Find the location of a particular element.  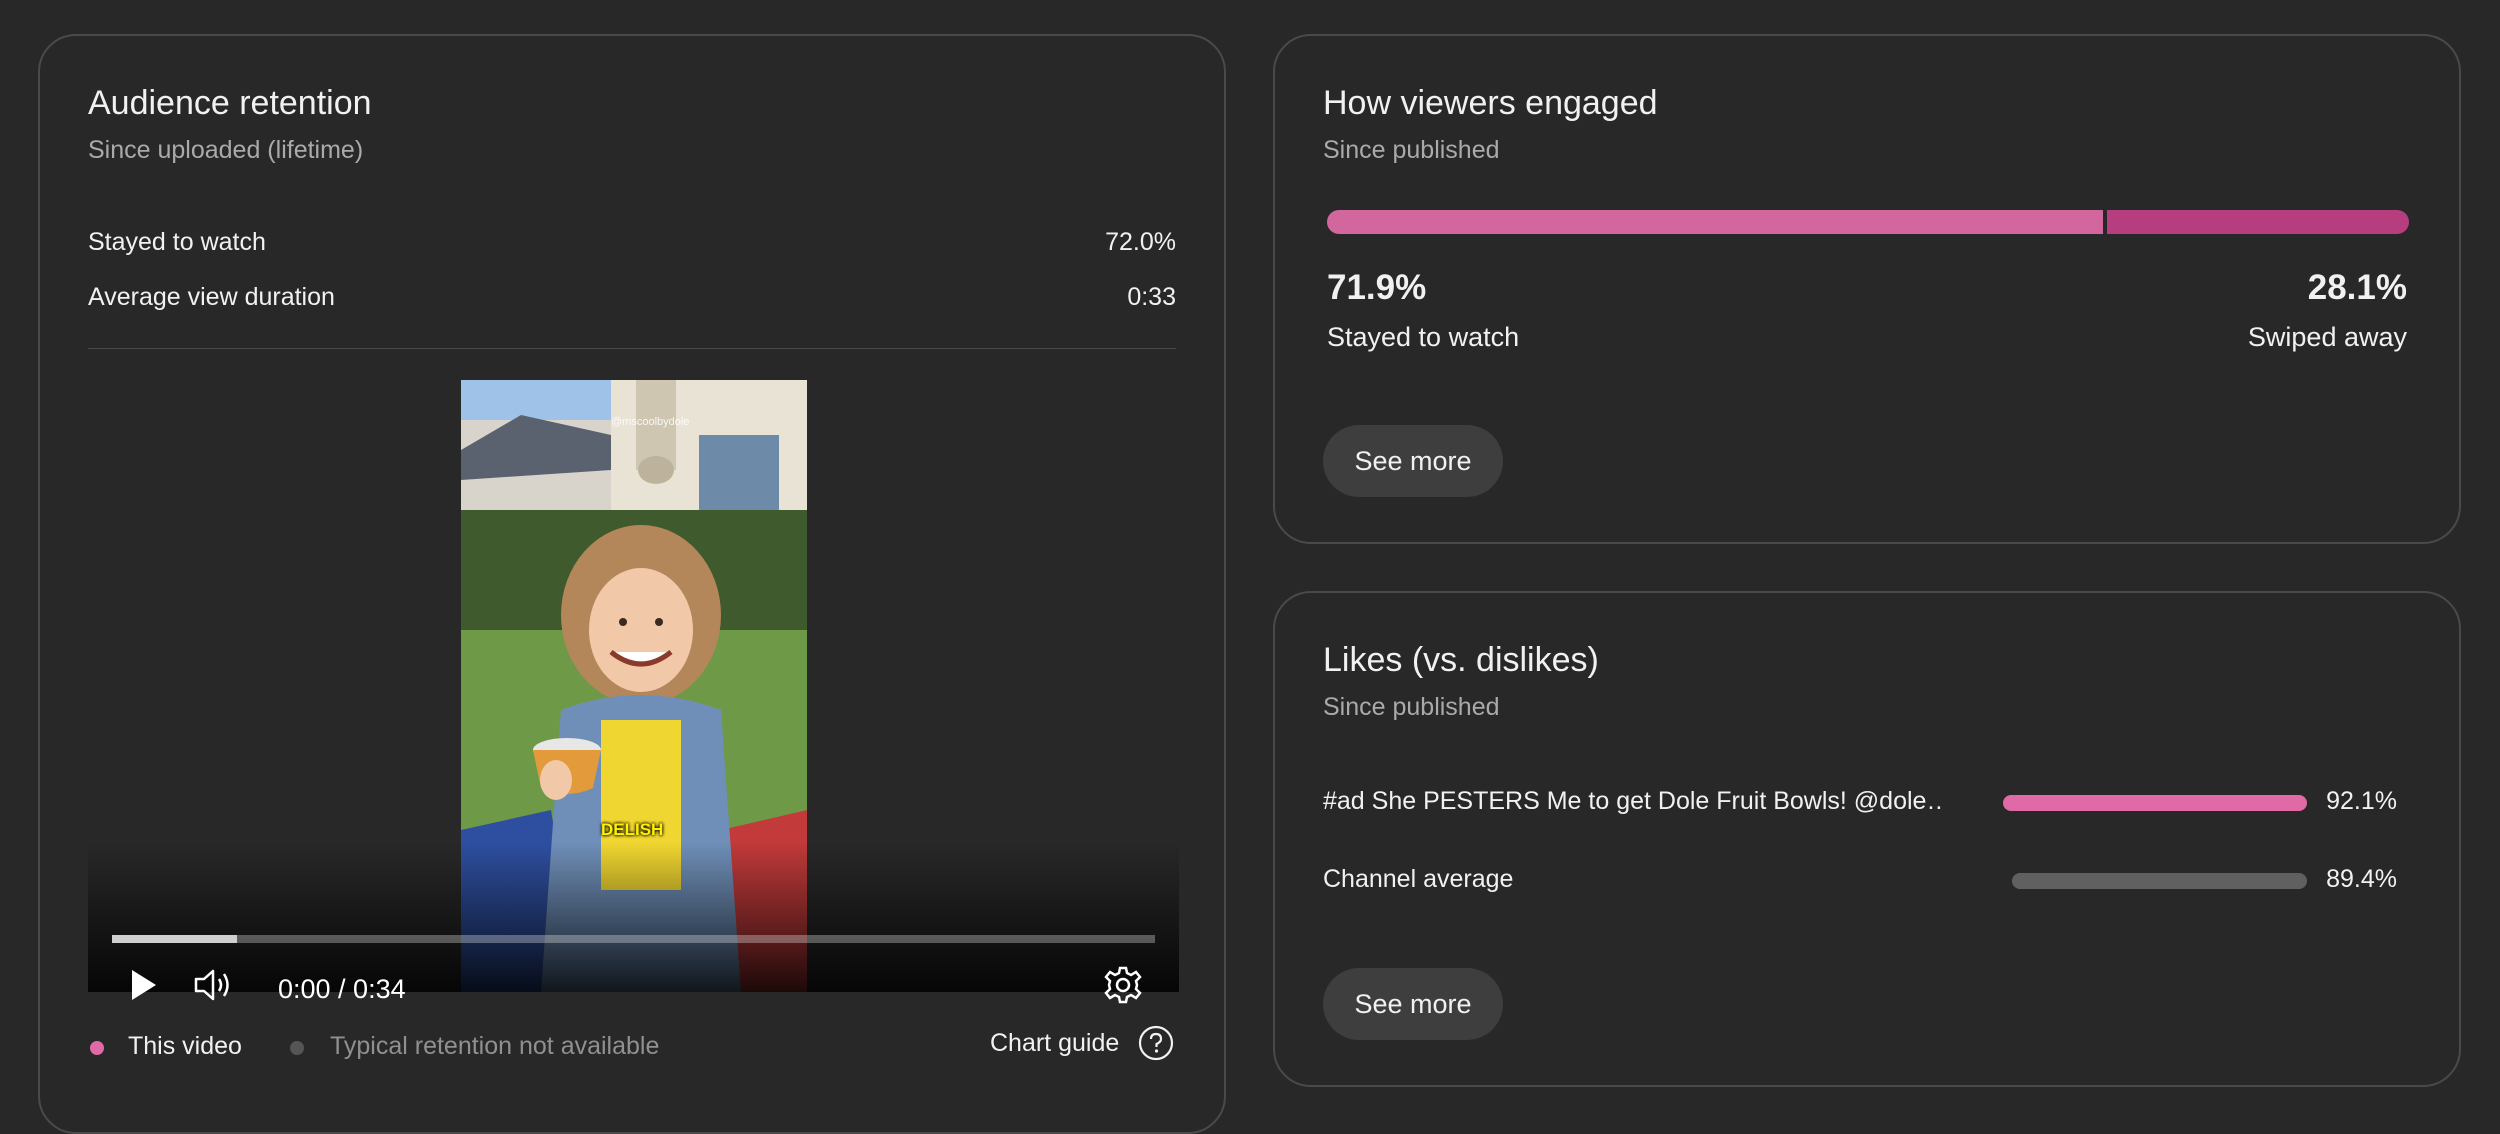

engagement-bar is located at coordinates (1868, 222).